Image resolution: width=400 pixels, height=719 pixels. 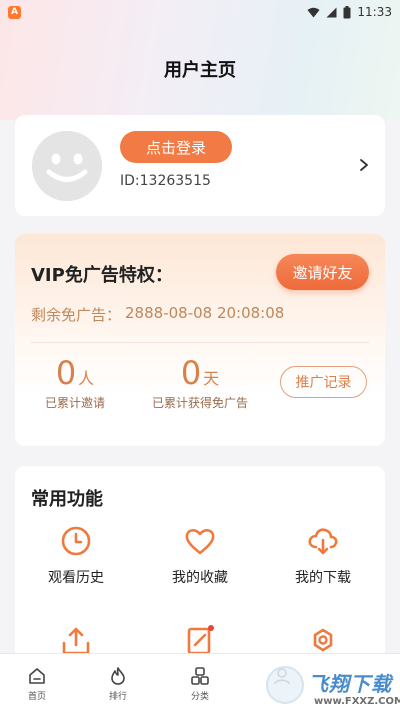 What do you see at coordinates (67, 499) in the screenshot?
I see `section-title: 常用功能` at bounding box center [67, 499].